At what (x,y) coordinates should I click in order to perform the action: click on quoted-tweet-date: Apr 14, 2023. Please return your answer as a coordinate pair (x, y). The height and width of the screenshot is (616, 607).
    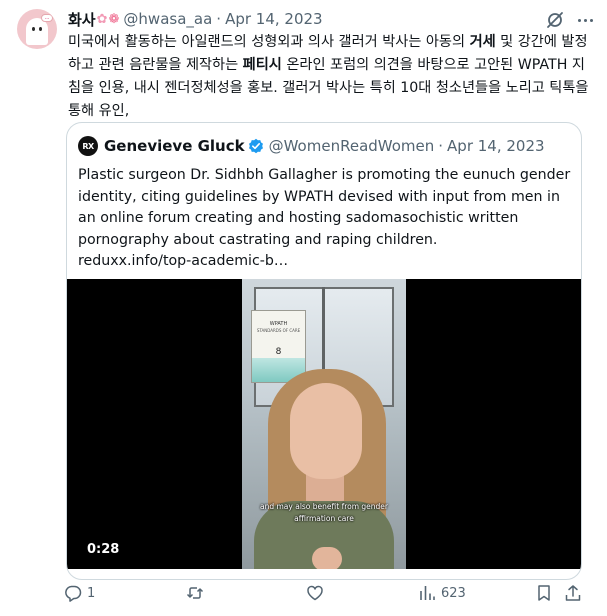
    Looking at the image, I should click on (496, 146).